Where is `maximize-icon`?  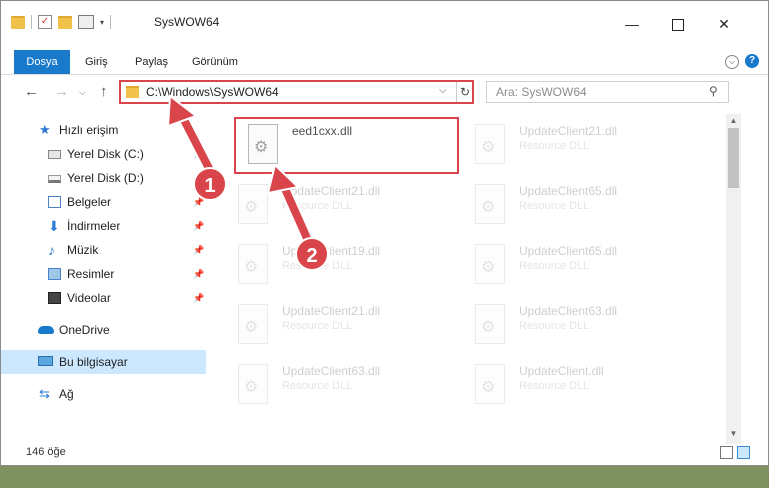
maximize-icon is located at coordinates (678, 25).